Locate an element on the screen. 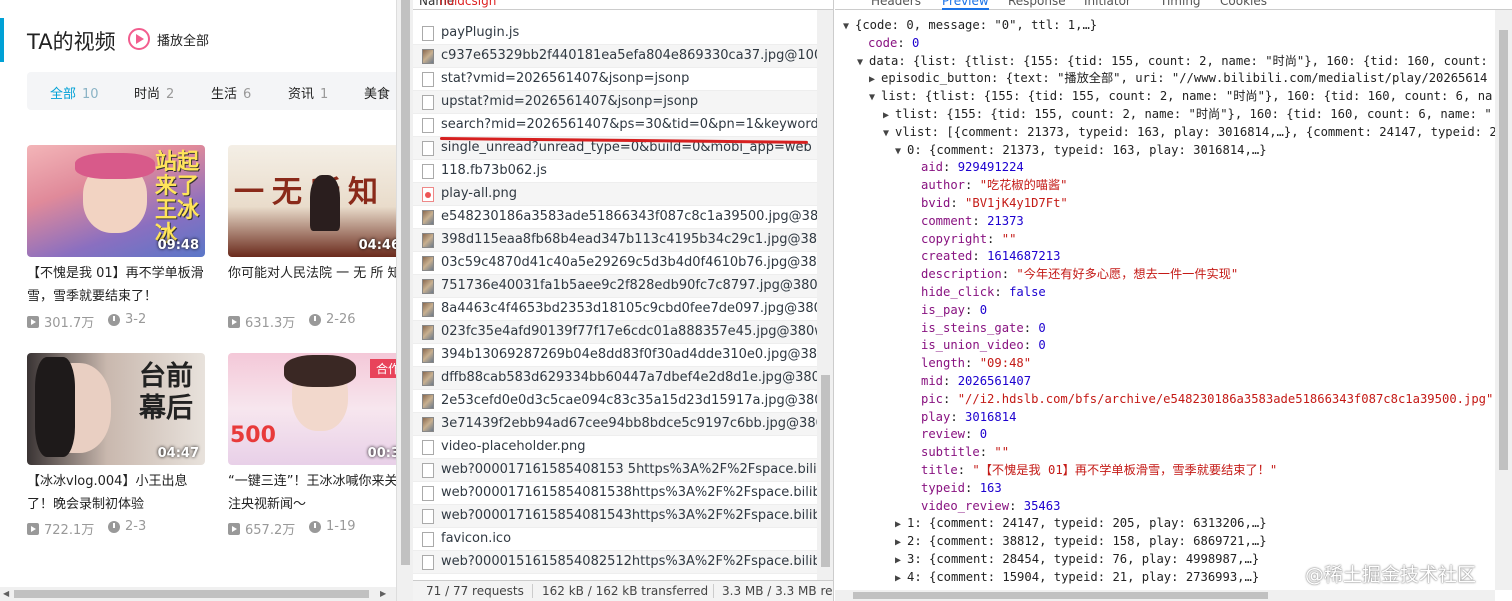 Image resolution: width=1512 pixels, height=601 pixels. preview-vertical-scrollbar is located at coordinates (1503, 300).